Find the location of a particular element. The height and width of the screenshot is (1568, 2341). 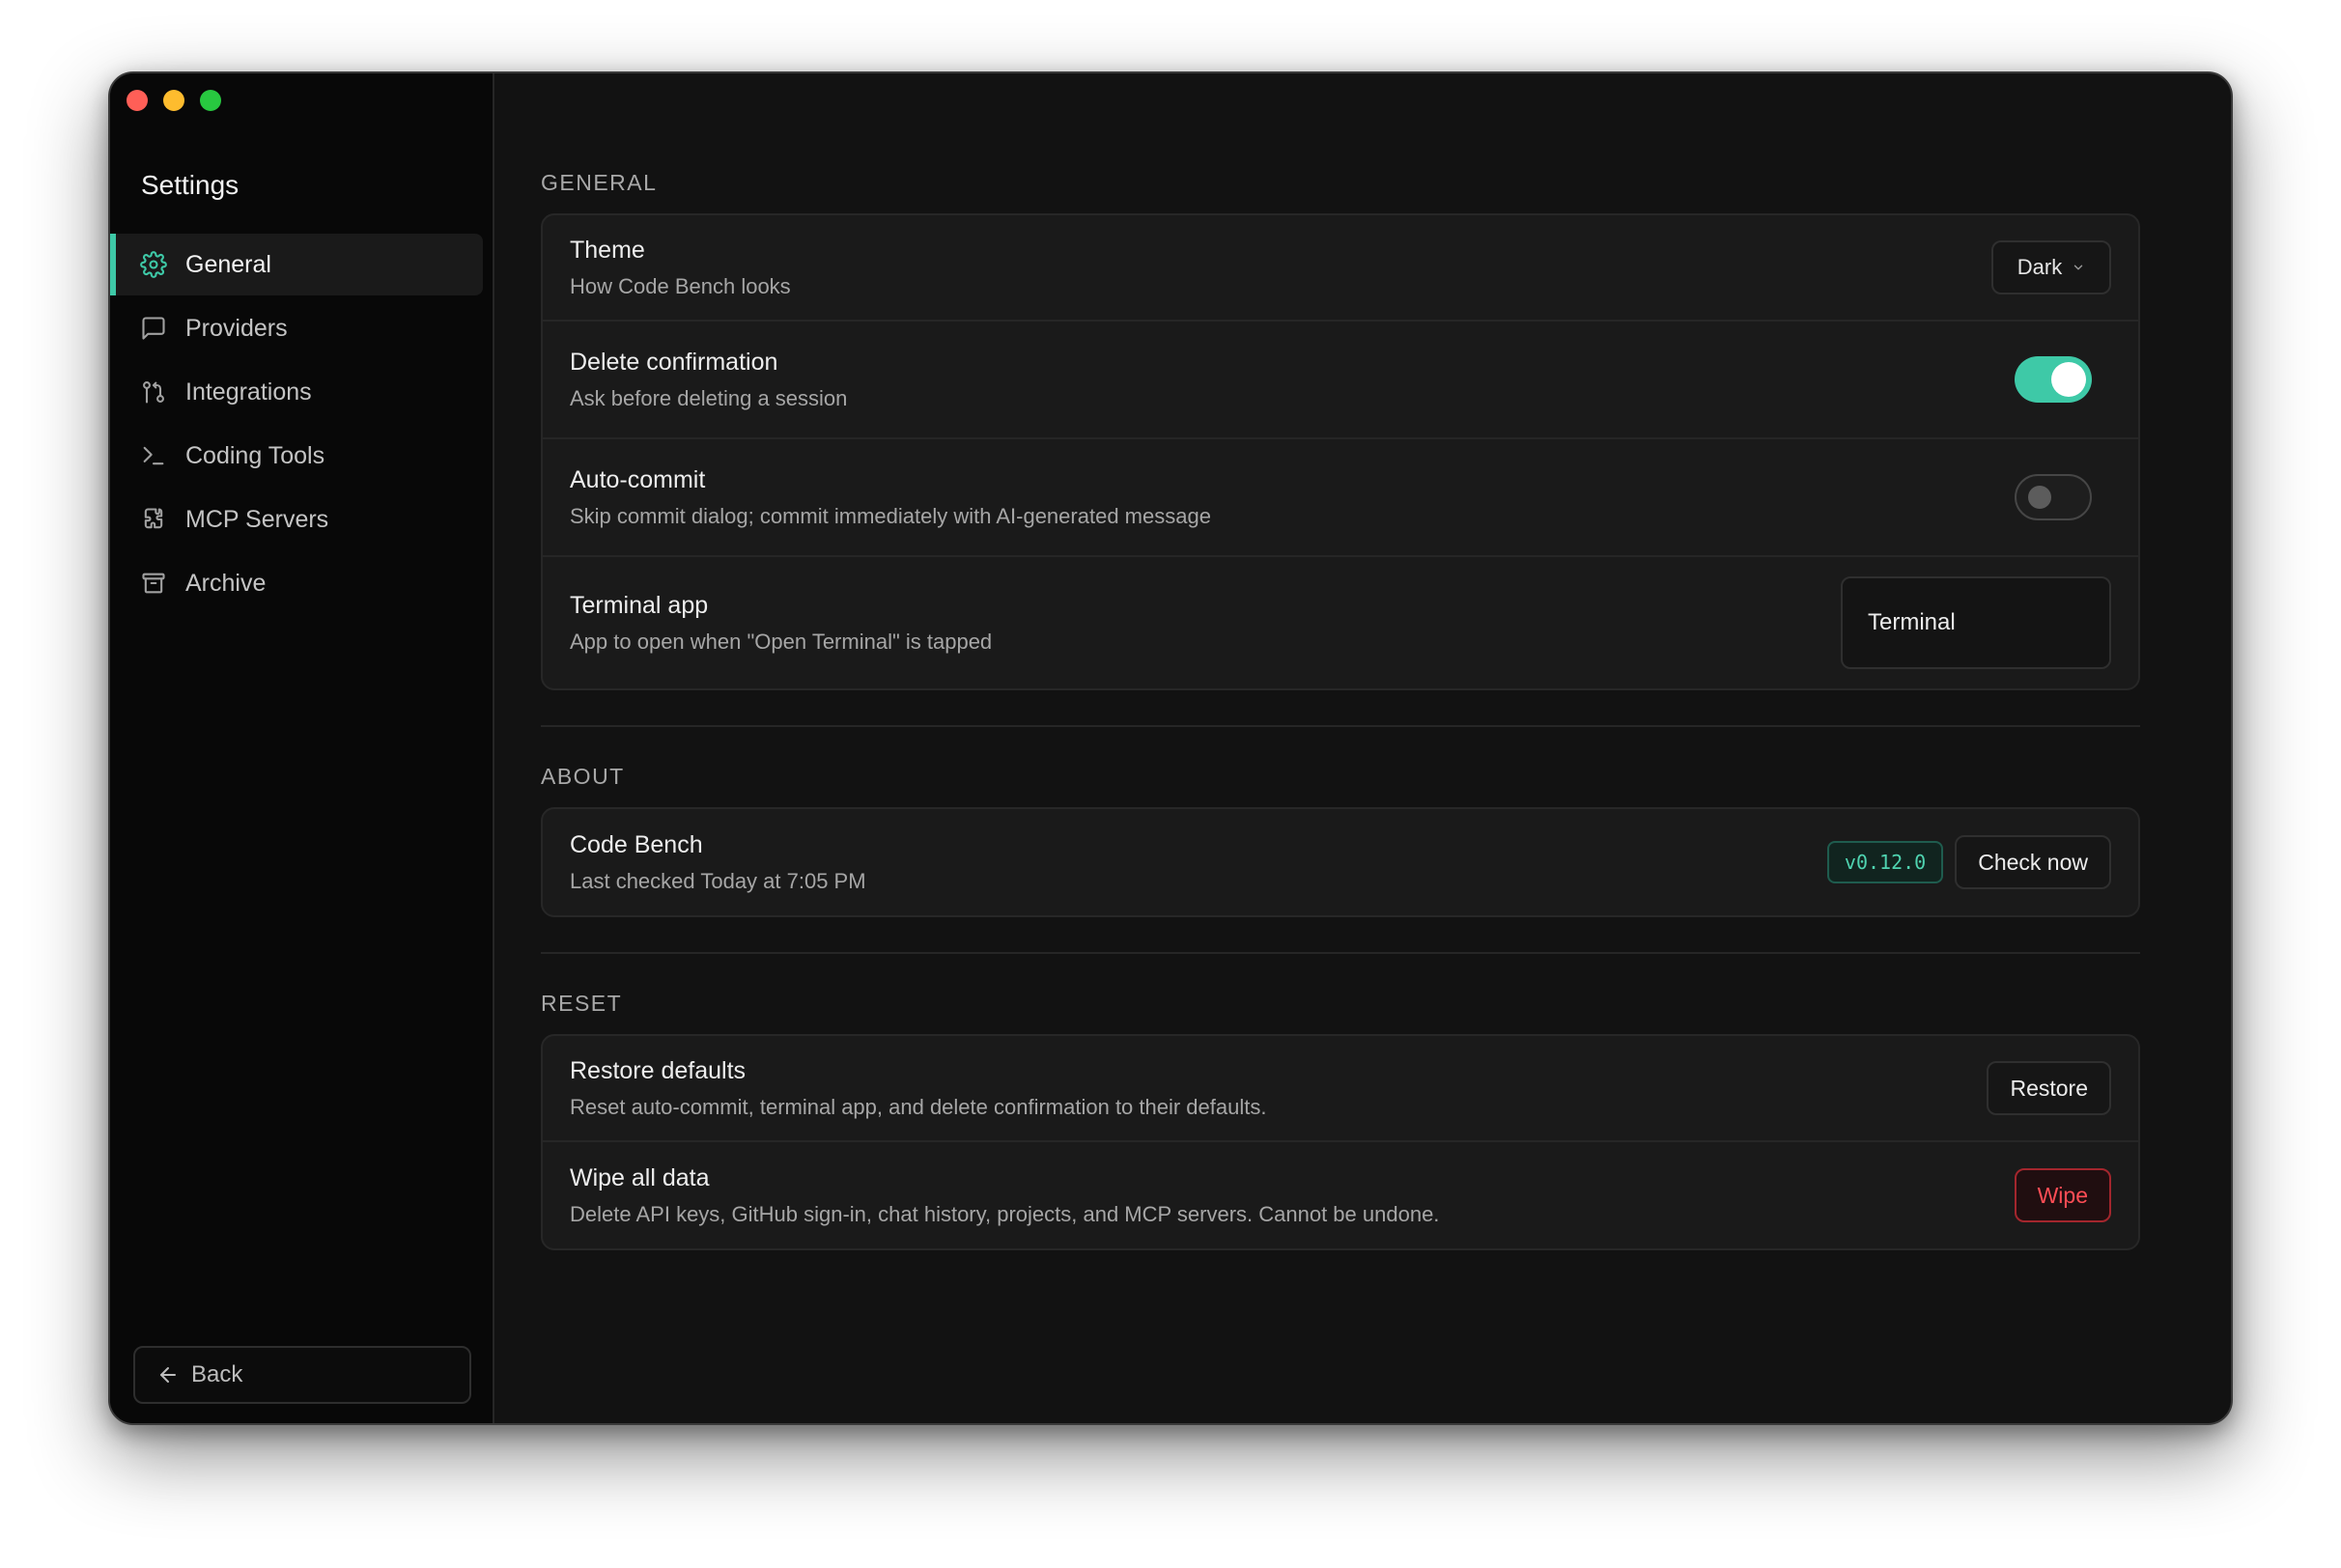

delete-confirmation-toggle is located at coordinates (2053, 380).